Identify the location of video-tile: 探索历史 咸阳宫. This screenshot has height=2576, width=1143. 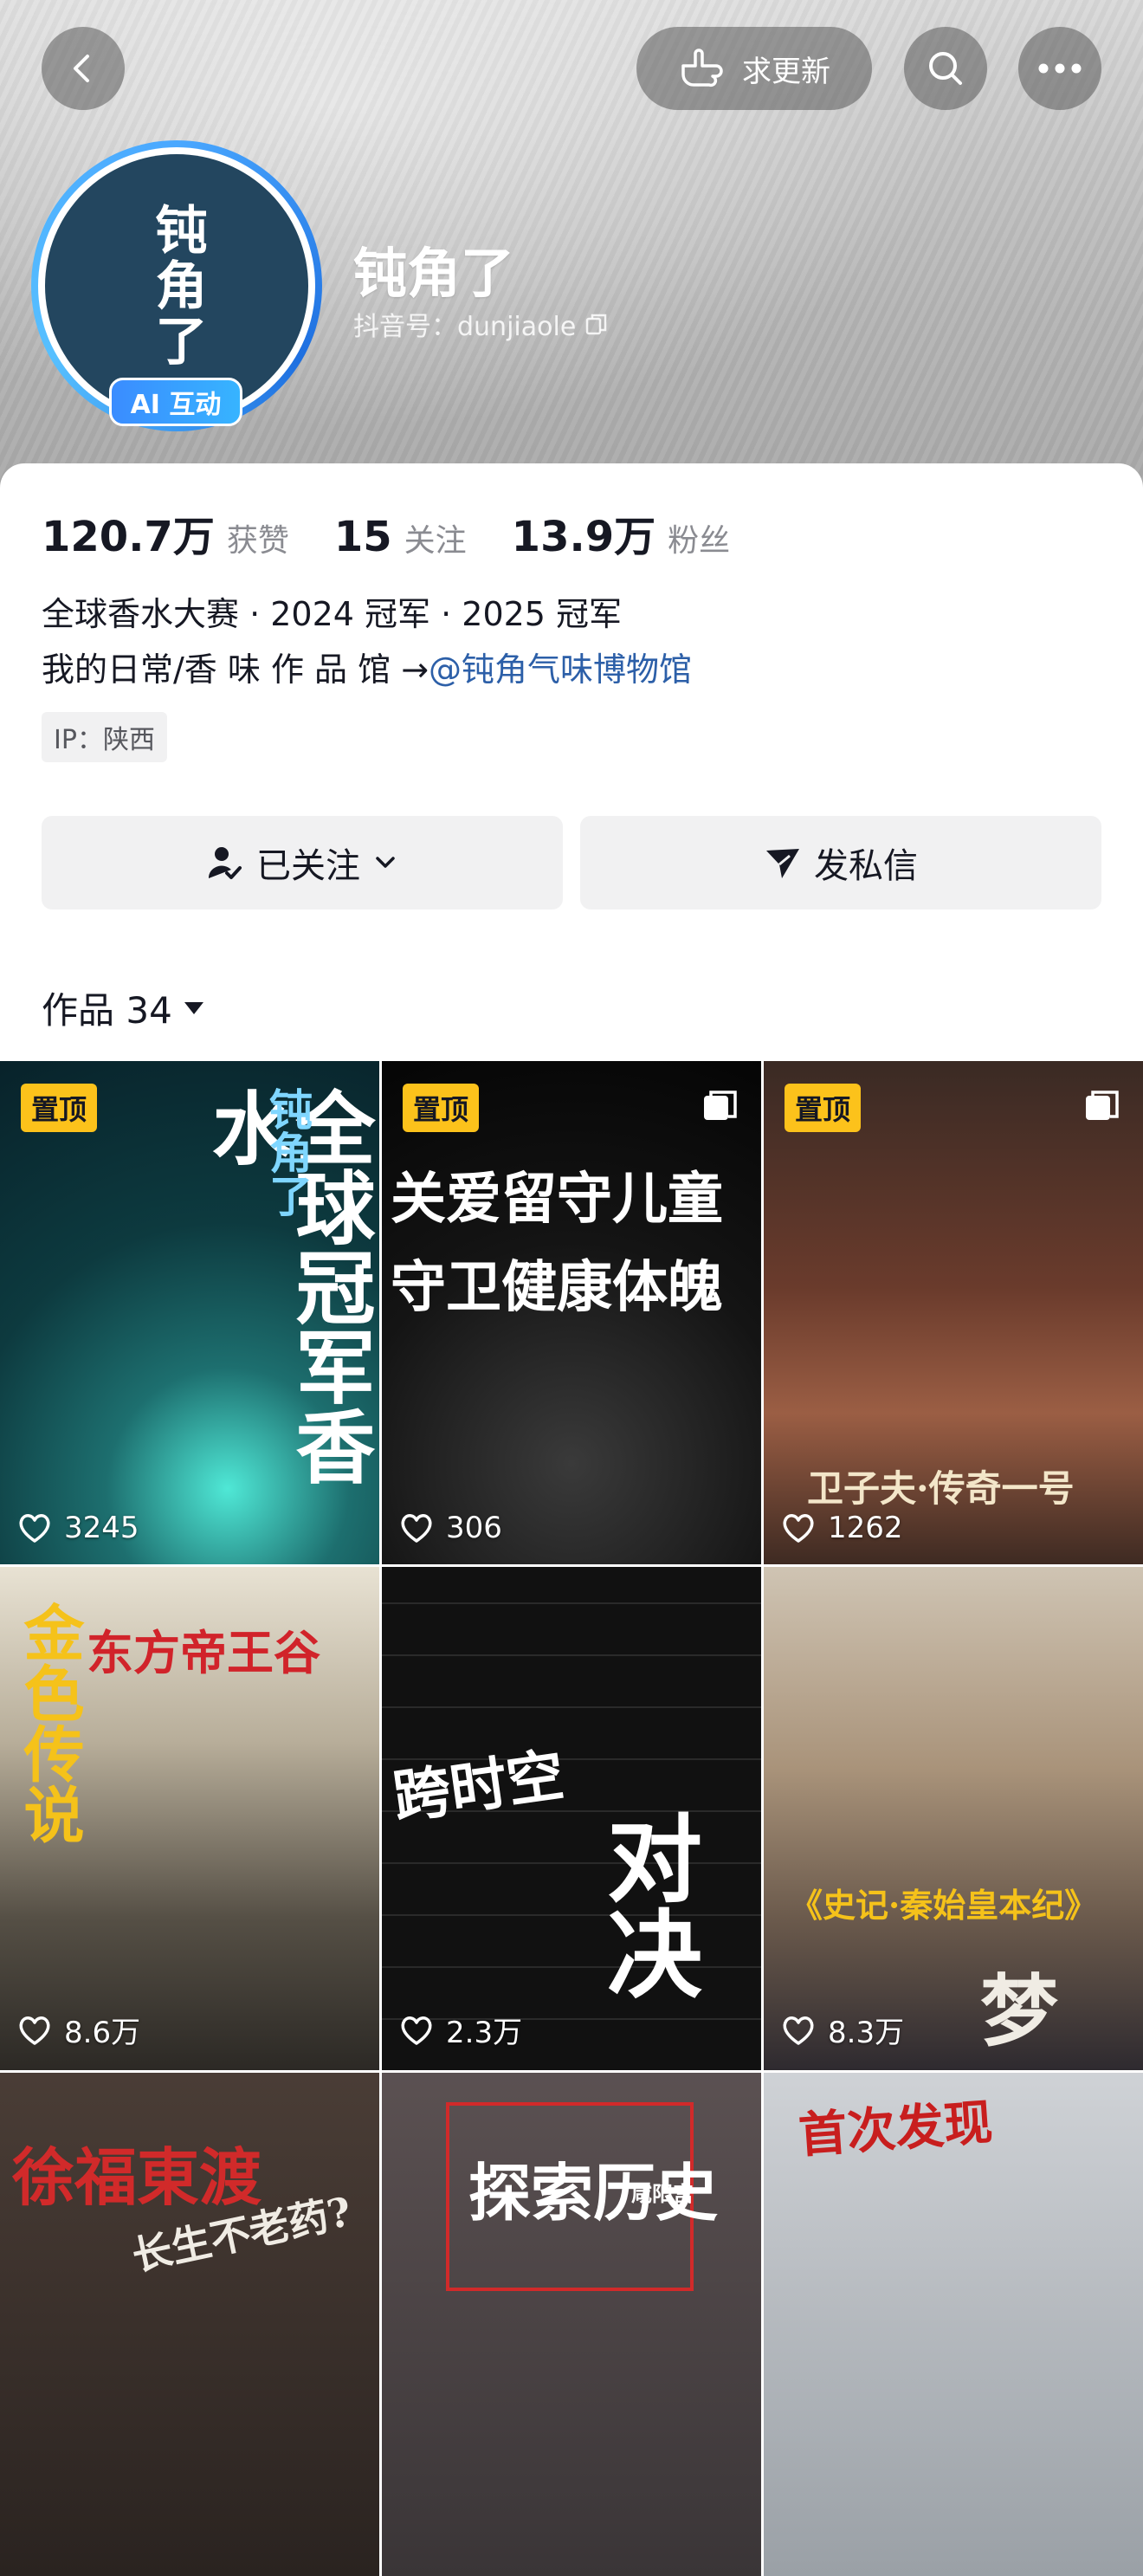
(571, 2324).